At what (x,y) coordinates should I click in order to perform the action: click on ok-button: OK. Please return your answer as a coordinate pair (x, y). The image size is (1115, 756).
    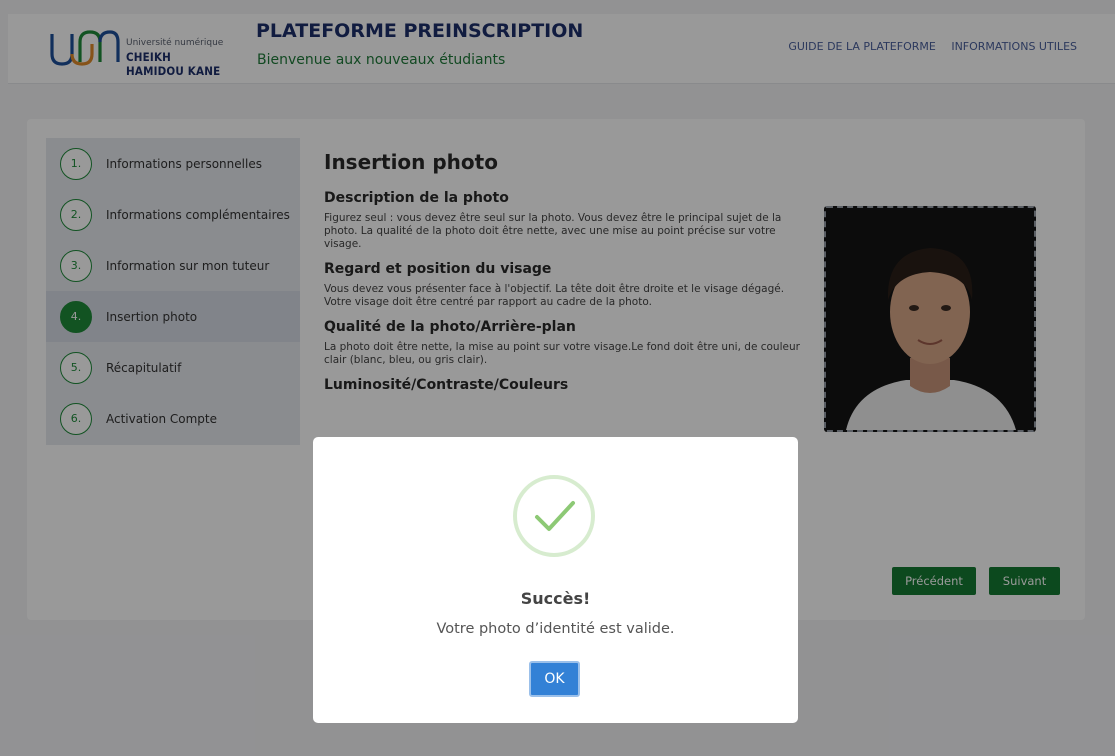
    Looking at the image, I should click on (554, 679).